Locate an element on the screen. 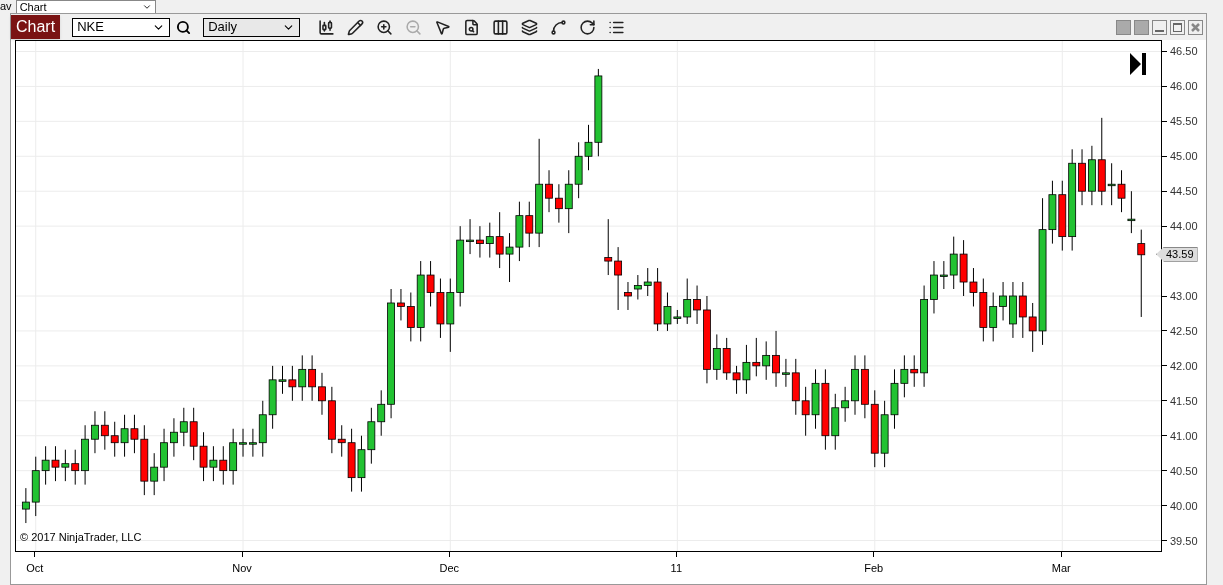 Image resolution: width=1223 pixels, height=585 pixels. interval-dropdown: Daily is located at coordinates (252, 27).